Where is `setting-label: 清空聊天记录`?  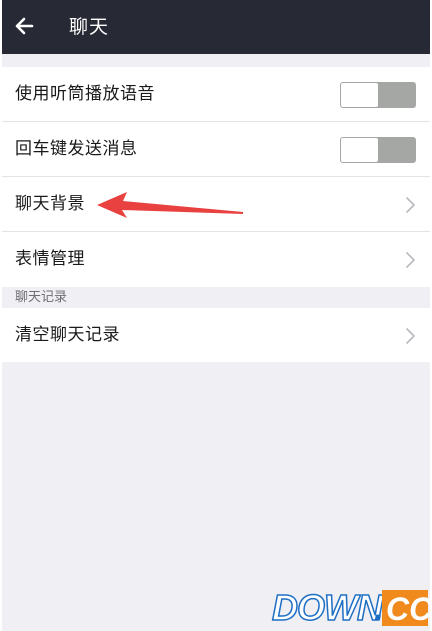
setting-label: 清空聊天记录 is located at coordinates (67, 335).